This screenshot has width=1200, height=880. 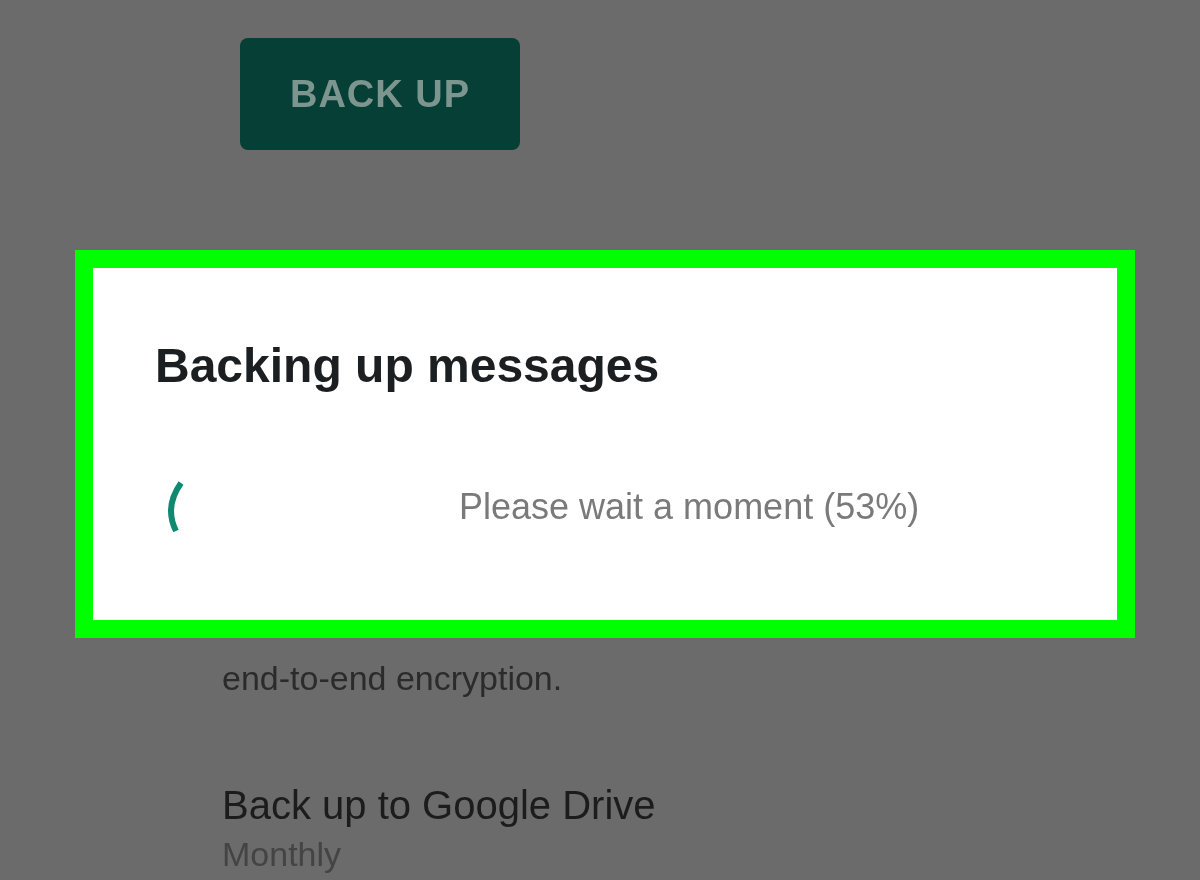 What do you see at coordinates (408, 365) in the screenshot?
I see `dialog-title: Backing up messages` at bounding box center [408, 365].